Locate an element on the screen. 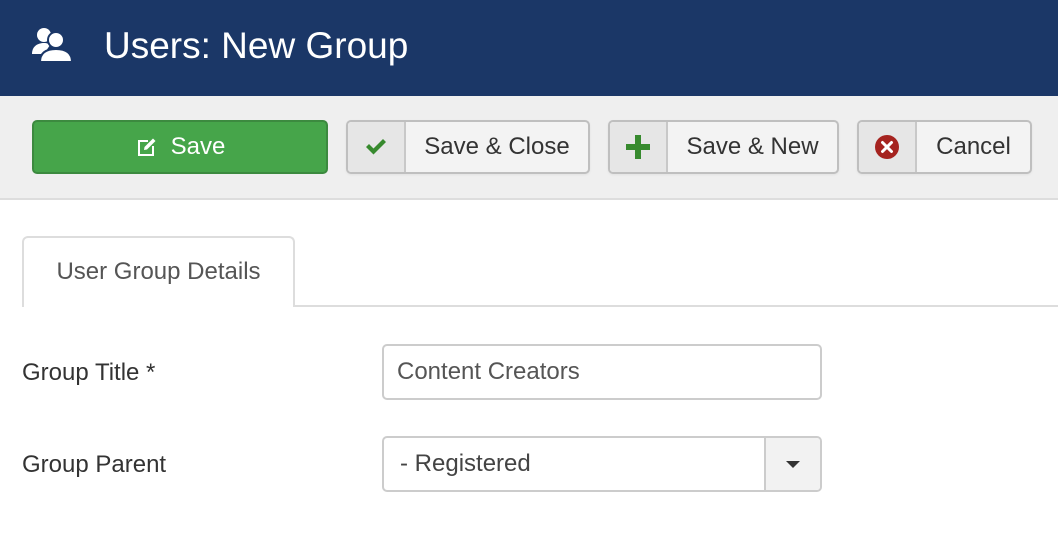 Image resolution: width=1058 pixels, height=542 pixels. save-new-button: Save & New is located at coordinates (723, 147).